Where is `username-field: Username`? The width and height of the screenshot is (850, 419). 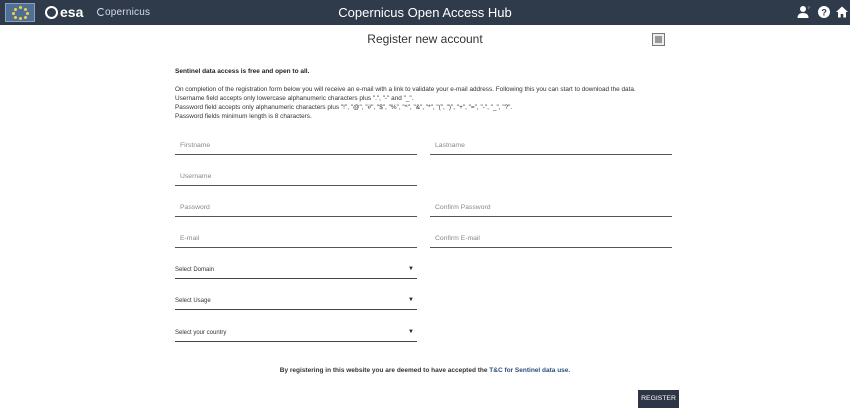 username-field: Username is located at coordinates (296, 178).